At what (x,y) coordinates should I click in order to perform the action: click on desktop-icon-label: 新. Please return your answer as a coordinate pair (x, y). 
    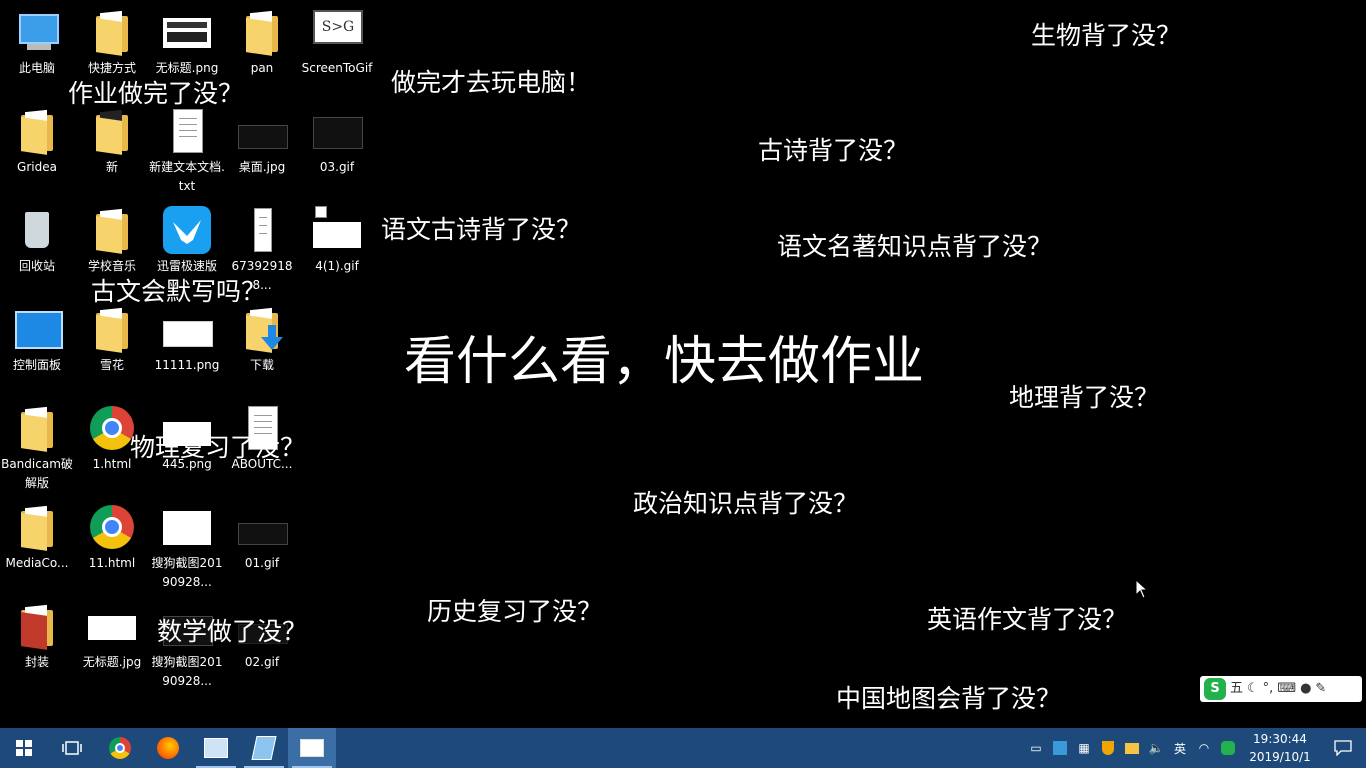
    Looking at the image, I should click on (111, 167).